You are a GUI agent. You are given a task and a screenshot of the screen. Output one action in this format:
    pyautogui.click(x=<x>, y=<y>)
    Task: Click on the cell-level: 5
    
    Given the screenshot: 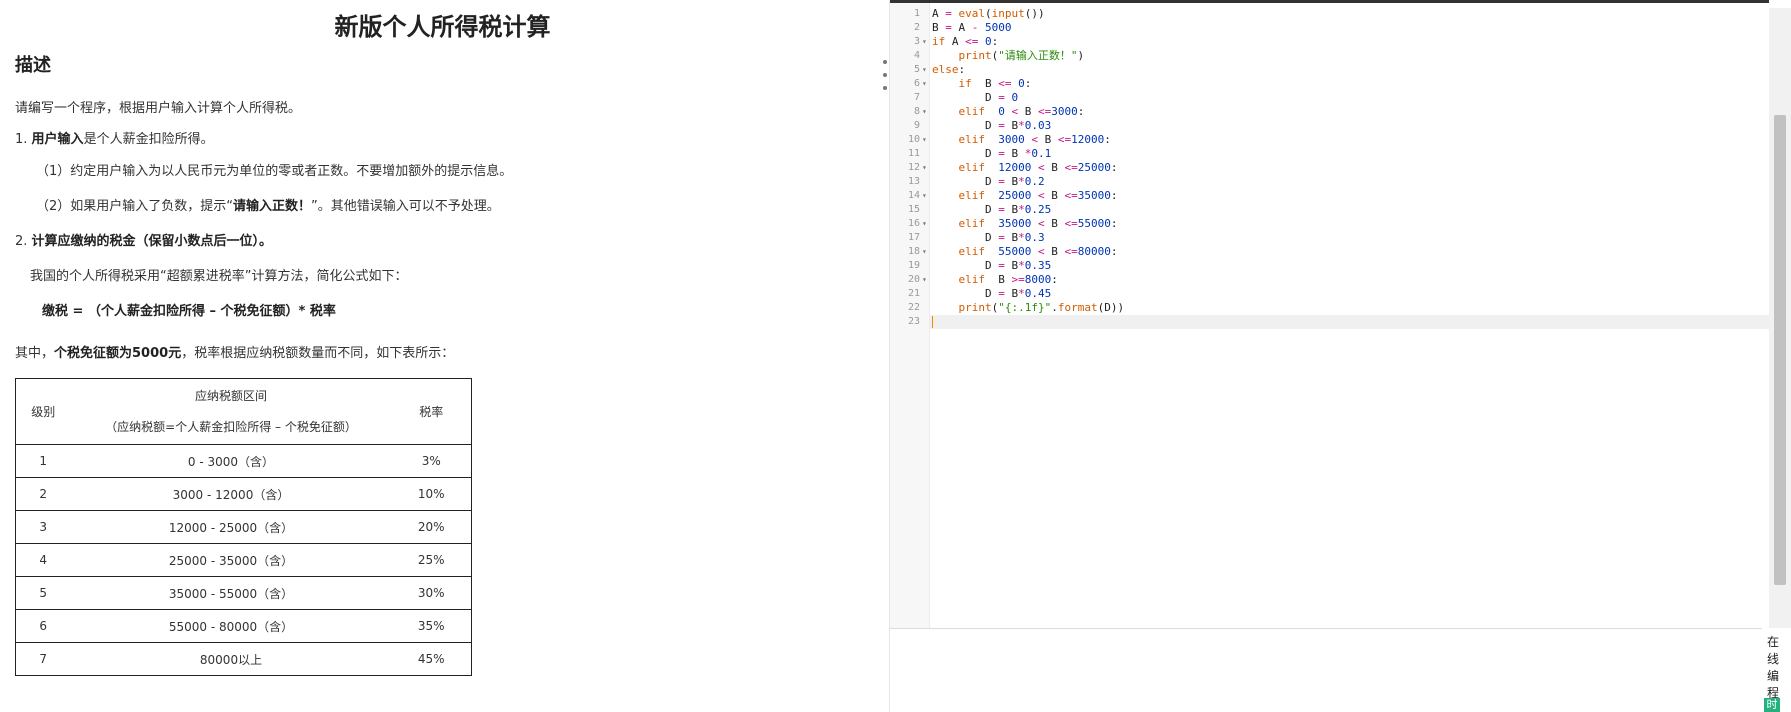 What is the action you would take?
    pyautogui.click(x=43, y=593)
    